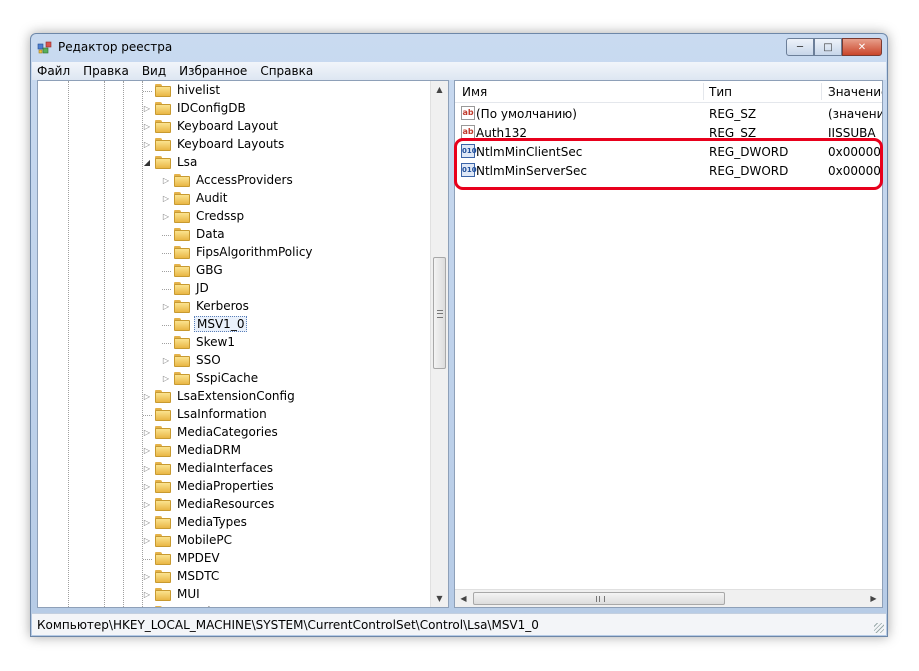 This screenshot has height=671, width=919. I want to click on tree-item: FipsAlgorithmPolicy, so click(233, 253).